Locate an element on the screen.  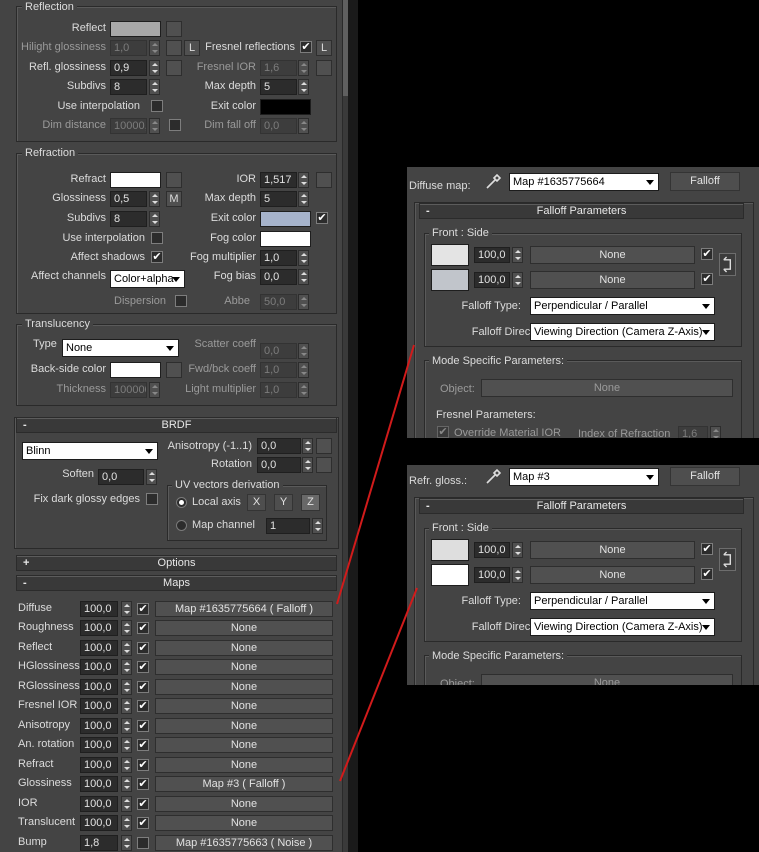
dispersion-checkbox is located at coordinates (181, 301).